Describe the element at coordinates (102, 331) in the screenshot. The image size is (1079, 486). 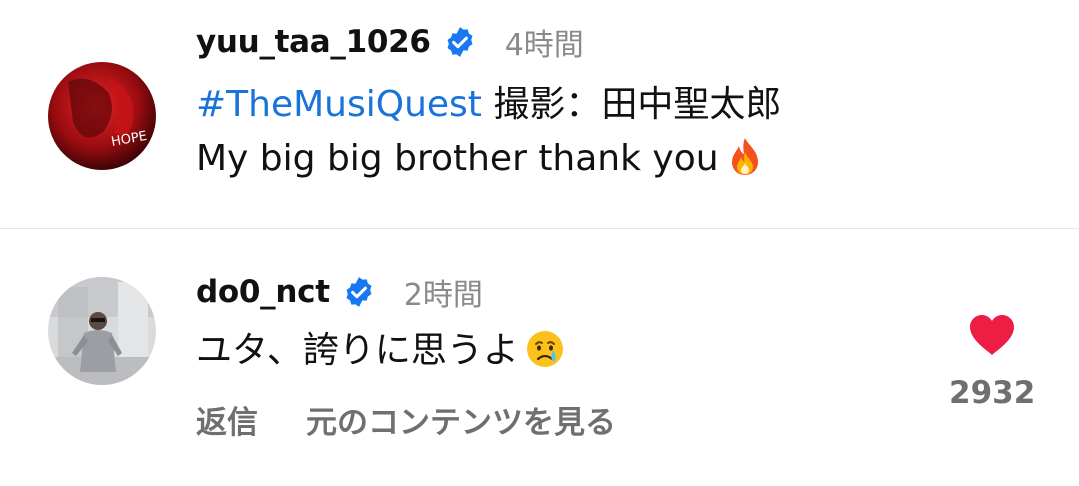
I see `avatar` at that location.